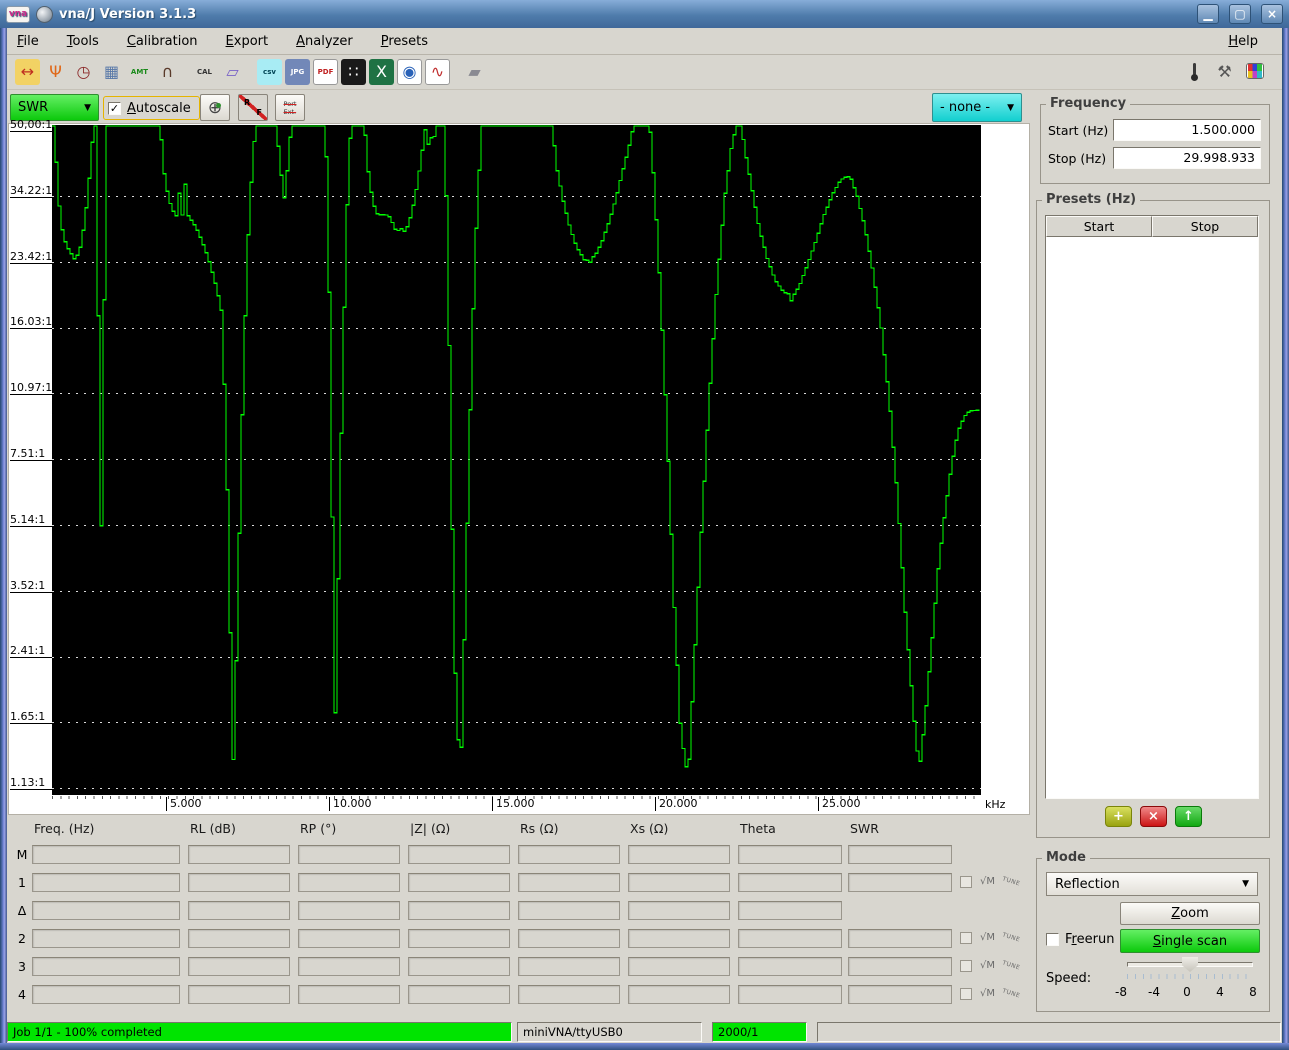 The height and width of the screenshot is (1050, 1289). What do you see at coordinates (269, 72) in the screenshot?
I see `export-csv-icon: csv` at bounding box center [269, 72].